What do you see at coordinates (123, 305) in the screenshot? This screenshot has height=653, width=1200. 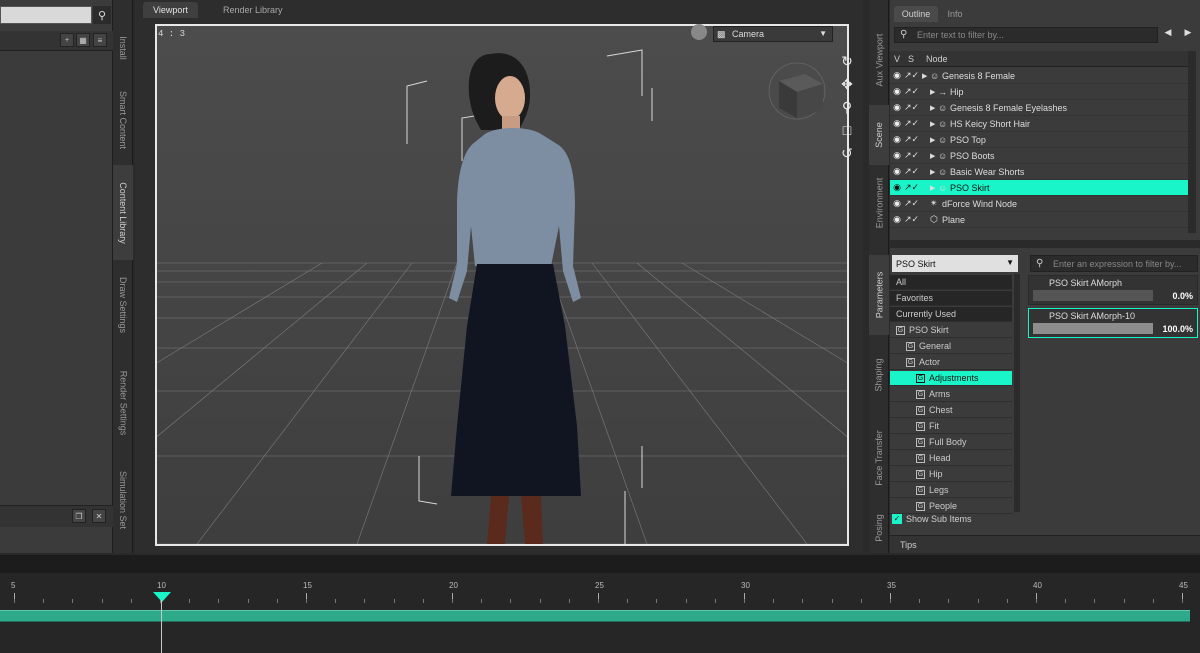 I see `tab-draw-settings: Draw Settings` at bounding box center [123, 305].